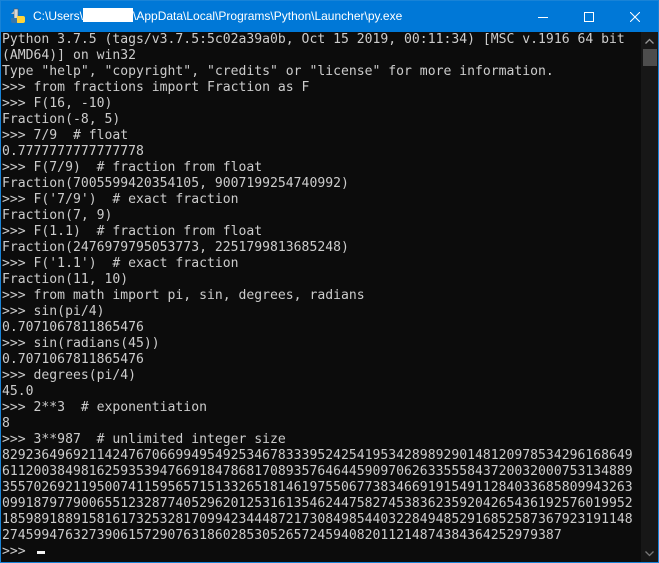 The height and width of the screenshot is (563, 659). What do you see at coordinates (120, 199) in the screenshot?
I see `console-line: >>> F('7/9') # exact fraction` at bounding box center [120, 199].